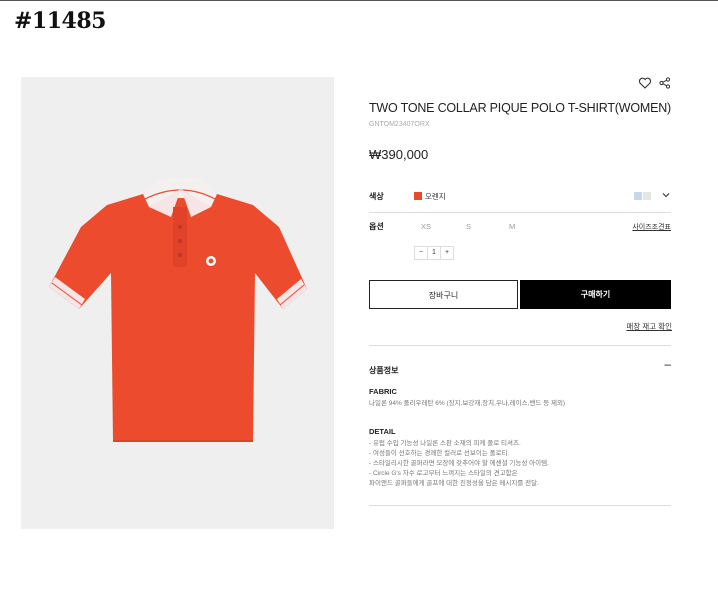 The height and width of the screenshot is (608, 718). I want to click on product-actions, so click(655, 83).